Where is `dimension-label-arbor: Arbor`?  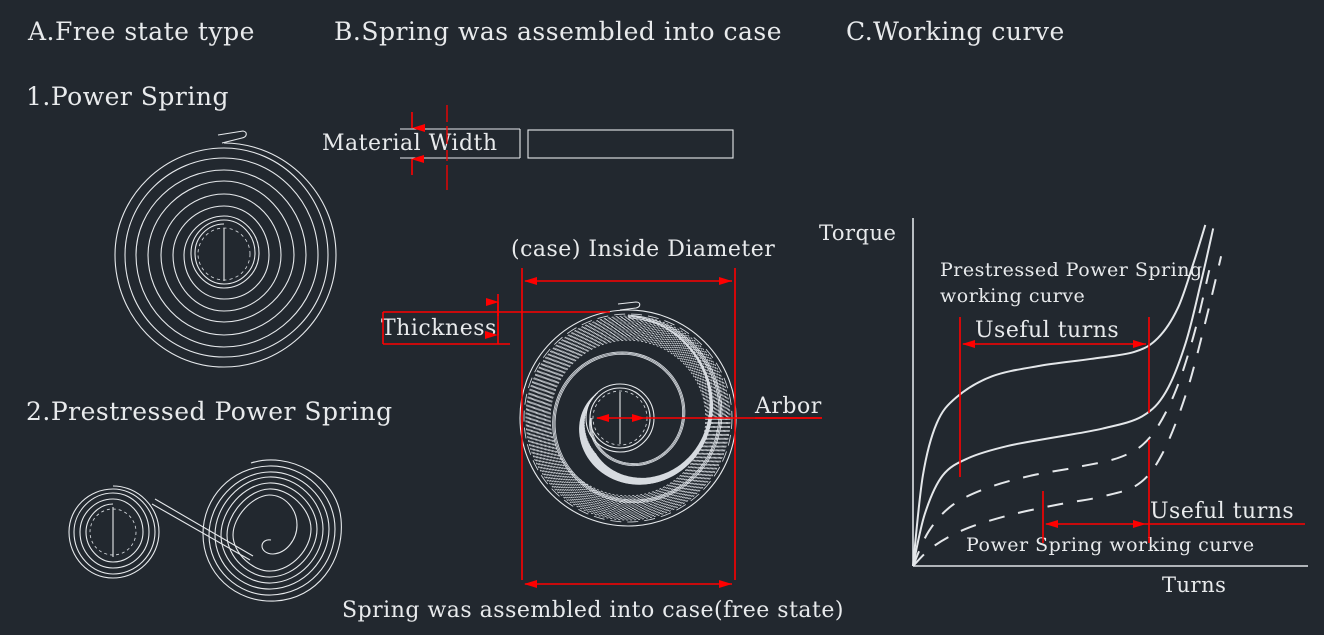
dimension-label-arbor: Arbor is located at coordinates (788, 406).